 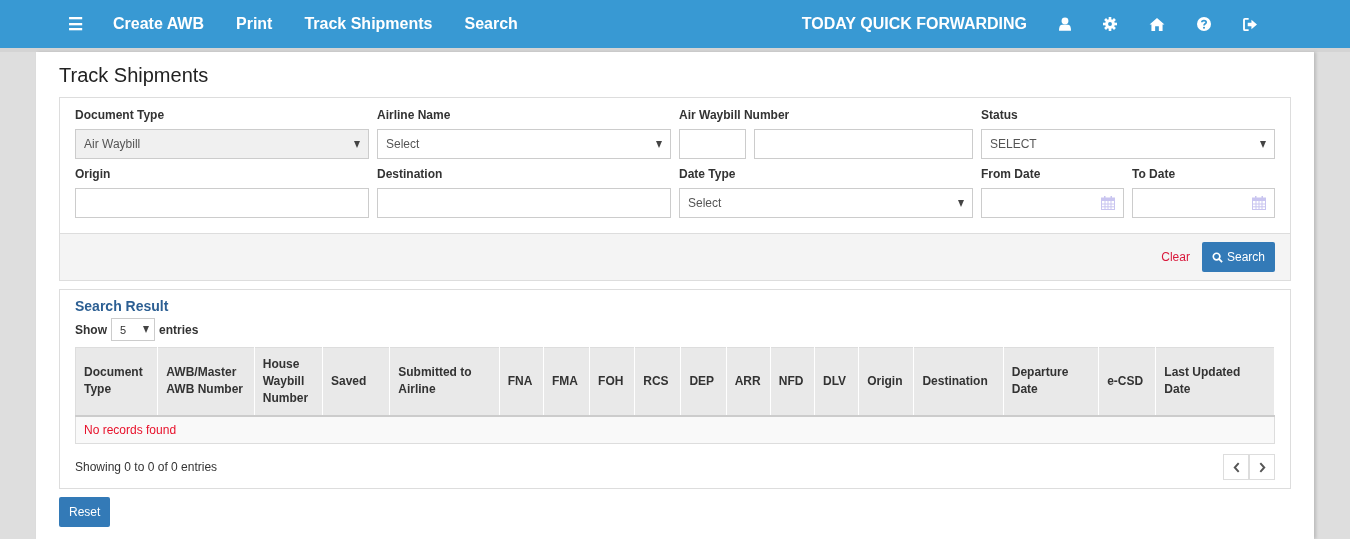 What do you see at coordinates (414, 115) in the screenshot?
I see `field-label: Airline Name` at bounding box center [414, 115].